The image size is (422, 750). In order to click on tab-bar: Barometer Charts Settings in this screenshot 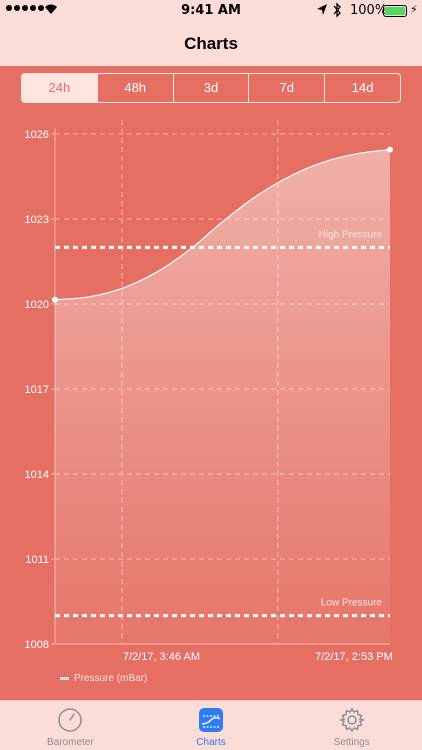, I will do `click(211, 725)`.